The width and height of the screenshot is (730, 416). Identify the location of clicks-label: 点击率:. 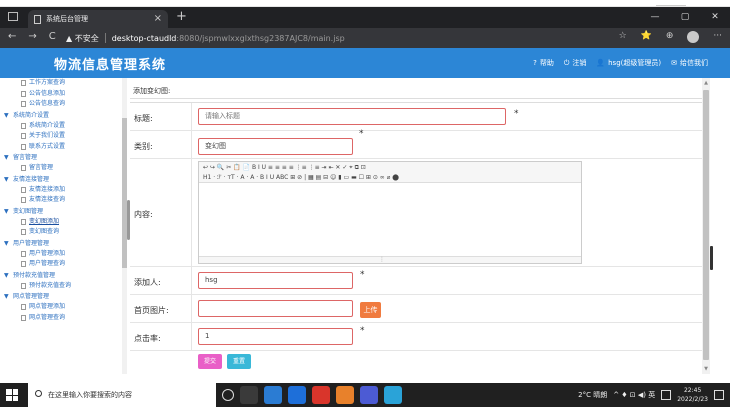
(147, 338).